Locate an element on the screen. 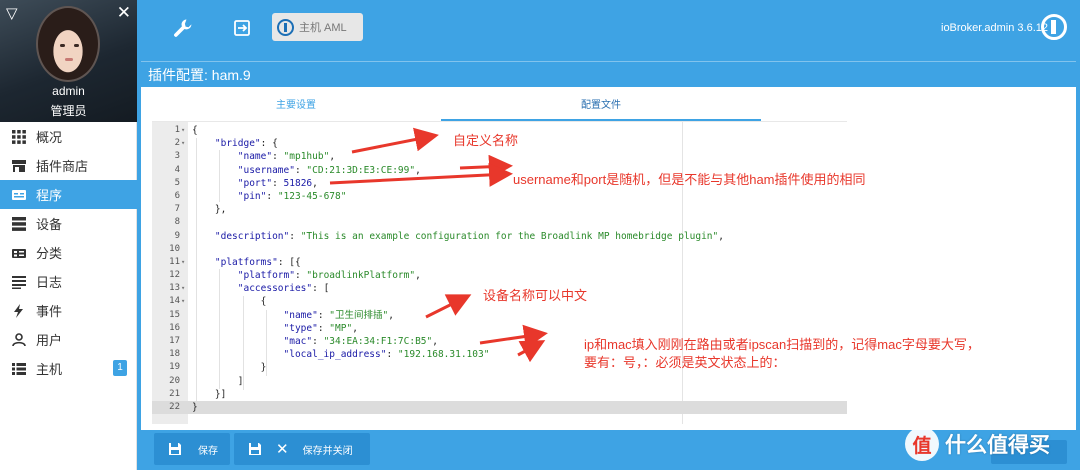 This screenshot has height=470, width=1080. sidebar-item-label: 分类 is located at coordinates (49, 253).